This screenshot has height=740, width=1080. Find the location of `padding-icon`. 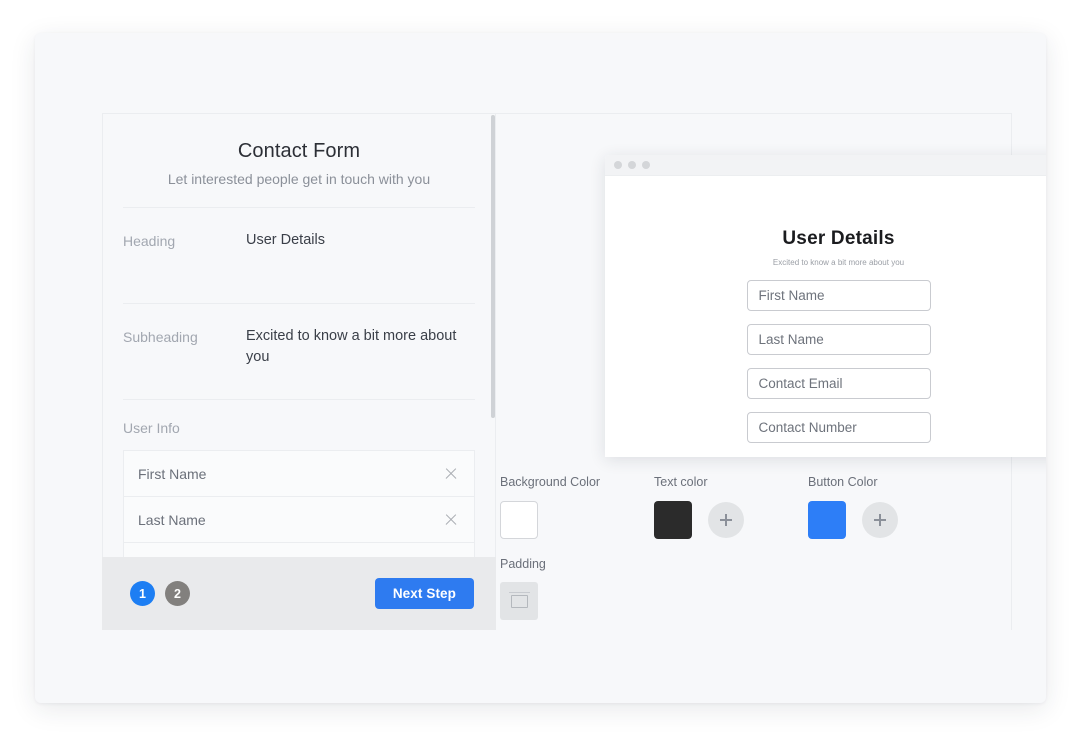

padding-icon is located at coordinates (519, 599).